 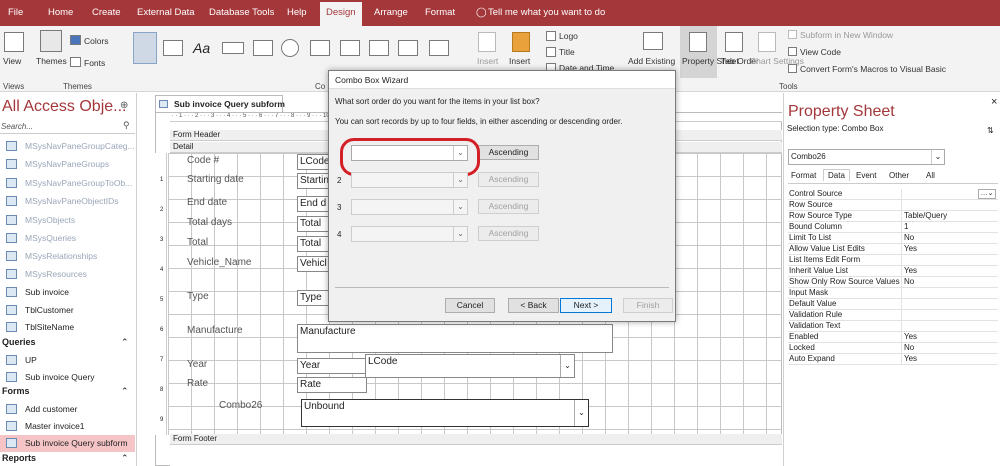 I want to click on property-row: Row Source, so click(x=893, y=205).